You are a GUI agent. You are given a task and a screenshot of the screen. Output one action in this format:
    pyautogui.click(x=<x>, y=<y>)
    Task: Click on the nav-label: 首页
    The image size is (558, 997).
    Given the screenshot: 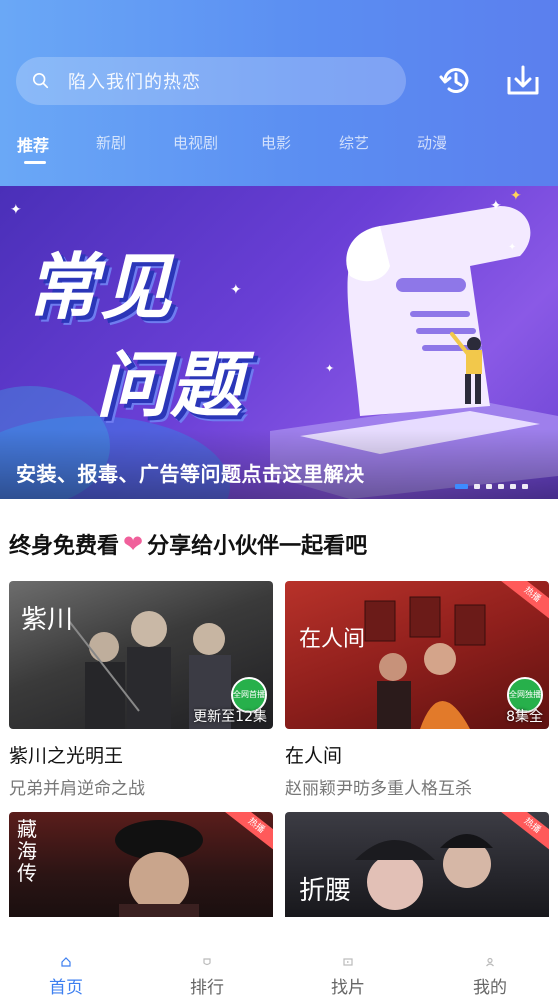 What is the action you would take?
    pyautogui.click(x=66, y=987)
    